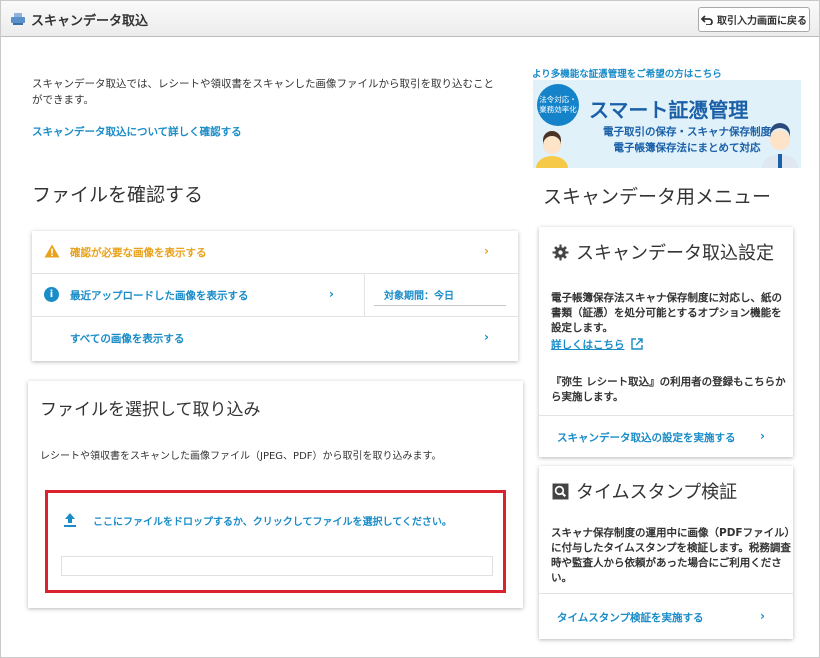 Image resolution: width=820 pixels, height=658 pixels. Describe the element at coordinates (668, 389) in the screenshot. I see `scan-settings-description-2: 『弥生 レシート取込』の利用者の登録もこちらから実施します。` at that location.